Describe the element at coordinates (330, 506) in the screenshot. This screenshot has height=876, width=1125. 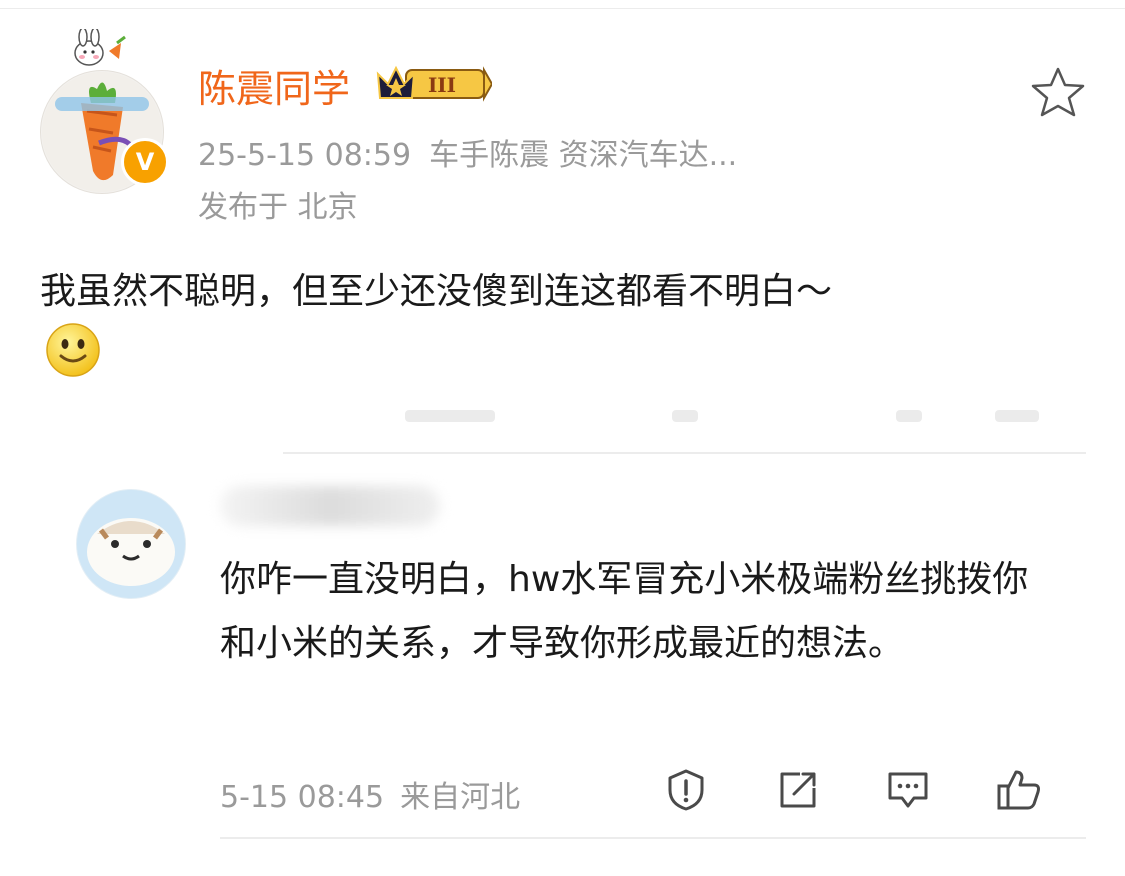
I see `commenter-name-blurred` at that location.